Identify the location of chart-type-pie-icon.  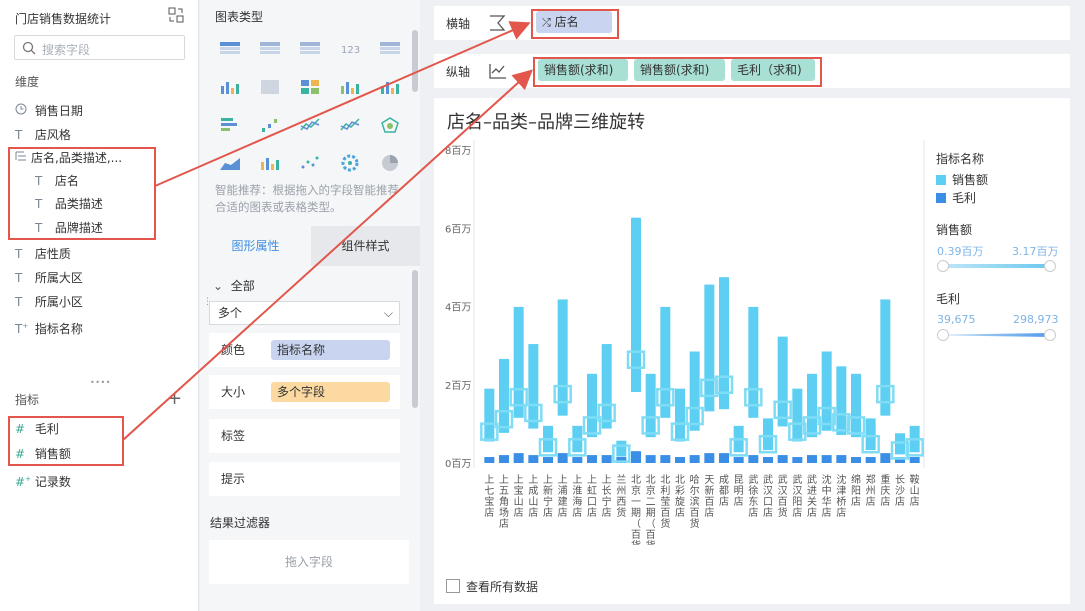
(390, 163).